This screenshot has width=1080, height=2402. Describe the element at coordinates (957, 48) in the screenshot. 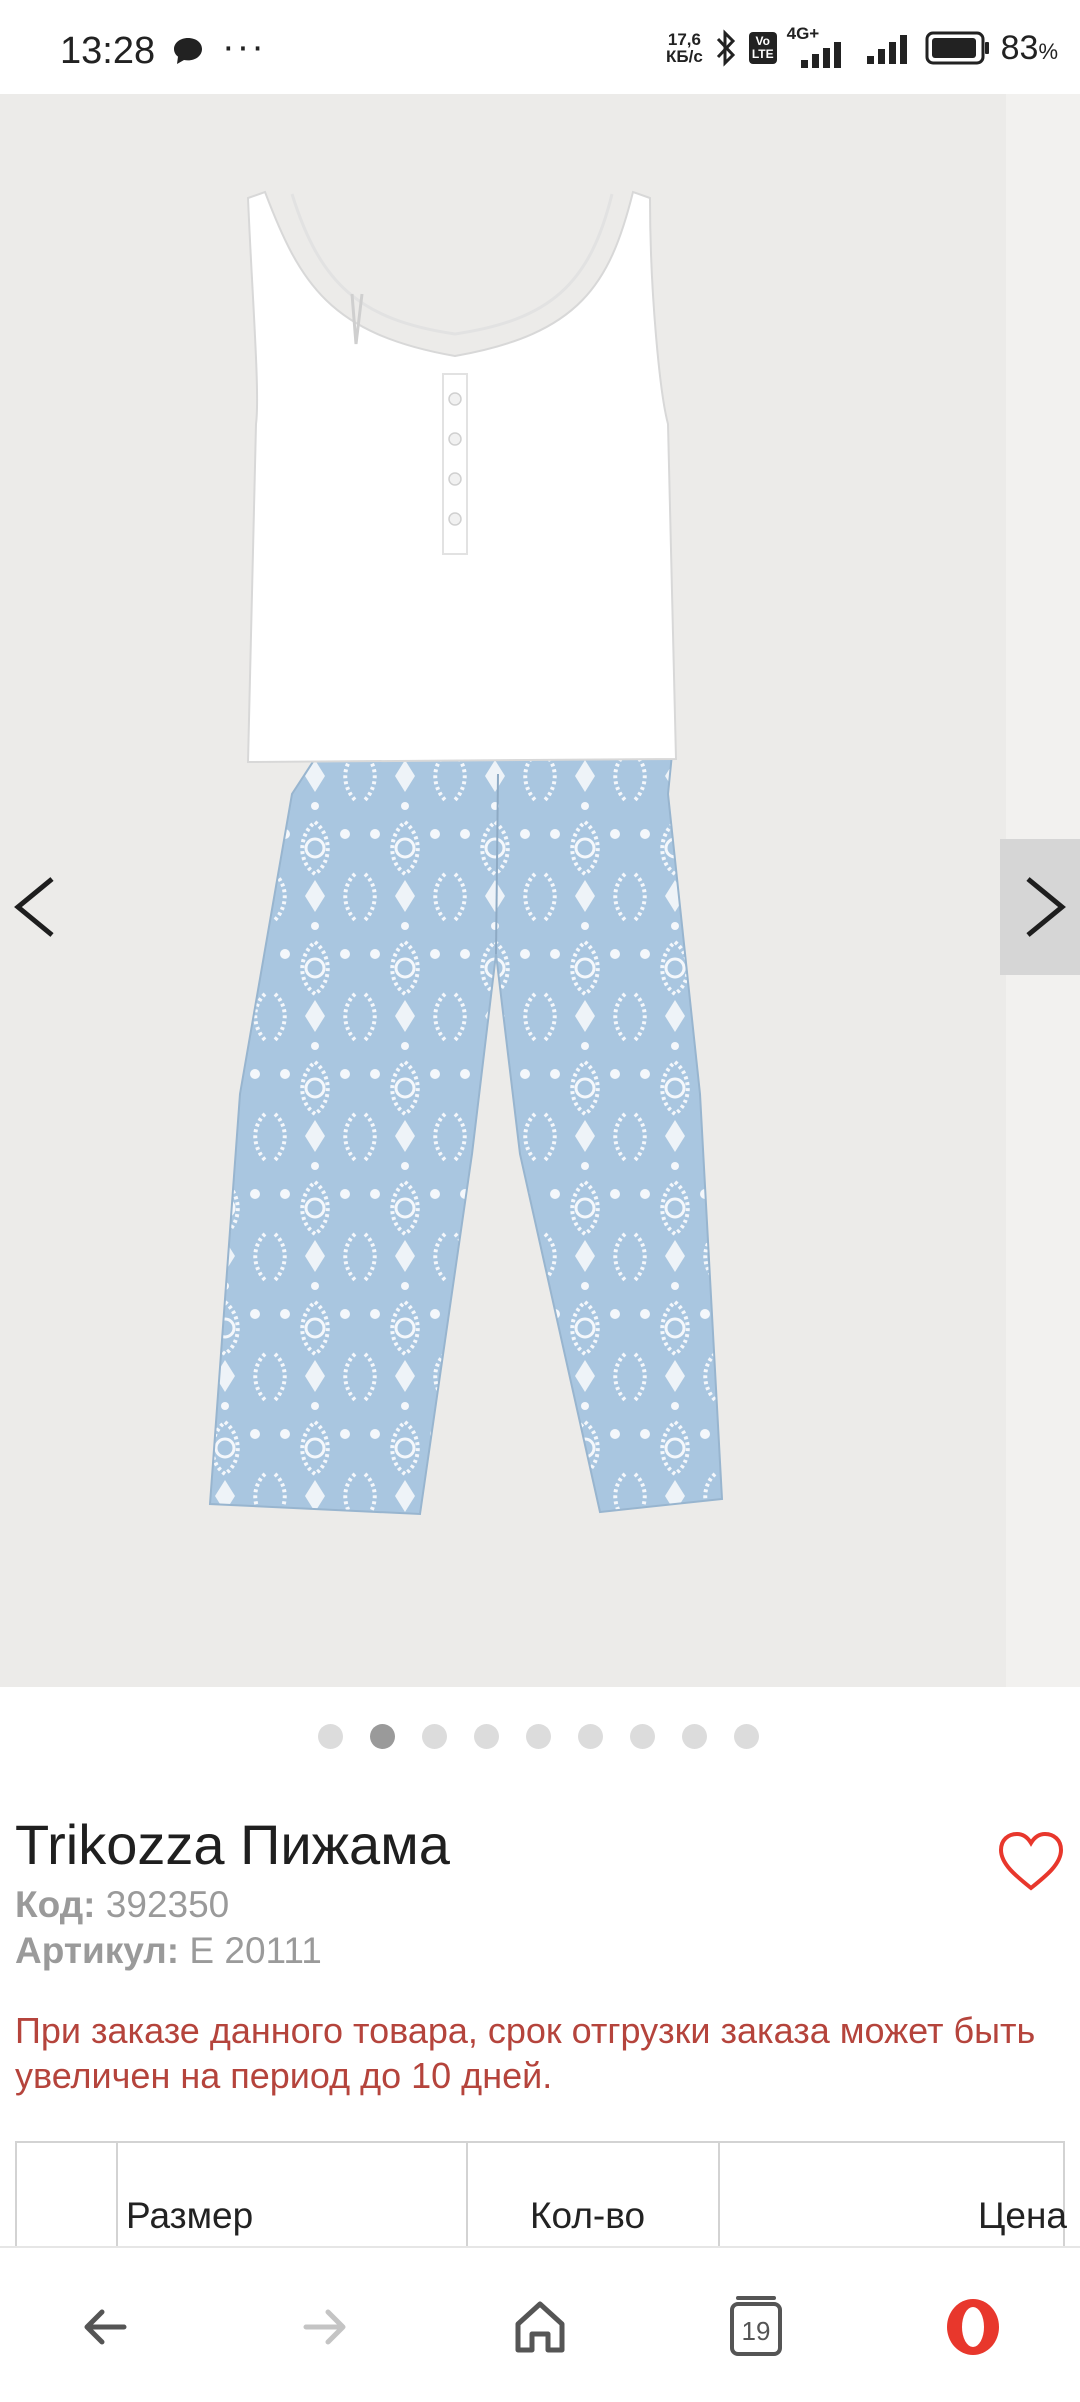

I see `battery-icon` at that location.